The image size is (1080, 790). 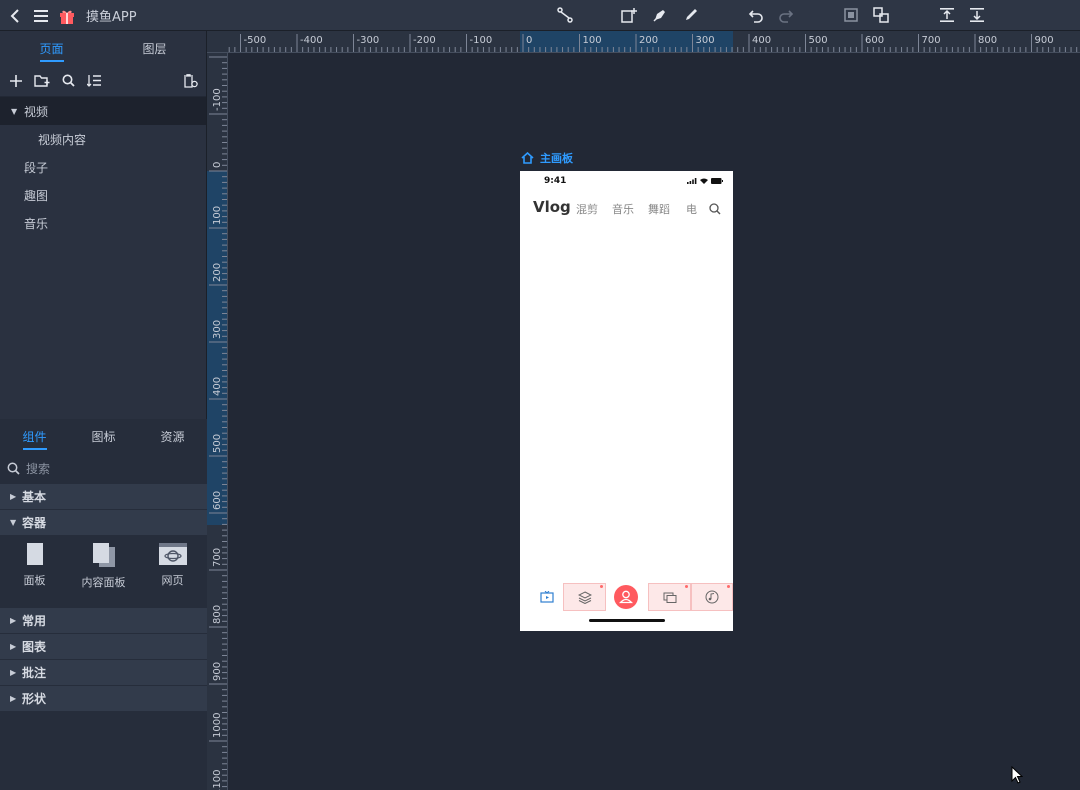 What do you see at coordinates (660, 15) in the screenshot?
I see `pen-tool-icon` at bounding box center [660, 15].